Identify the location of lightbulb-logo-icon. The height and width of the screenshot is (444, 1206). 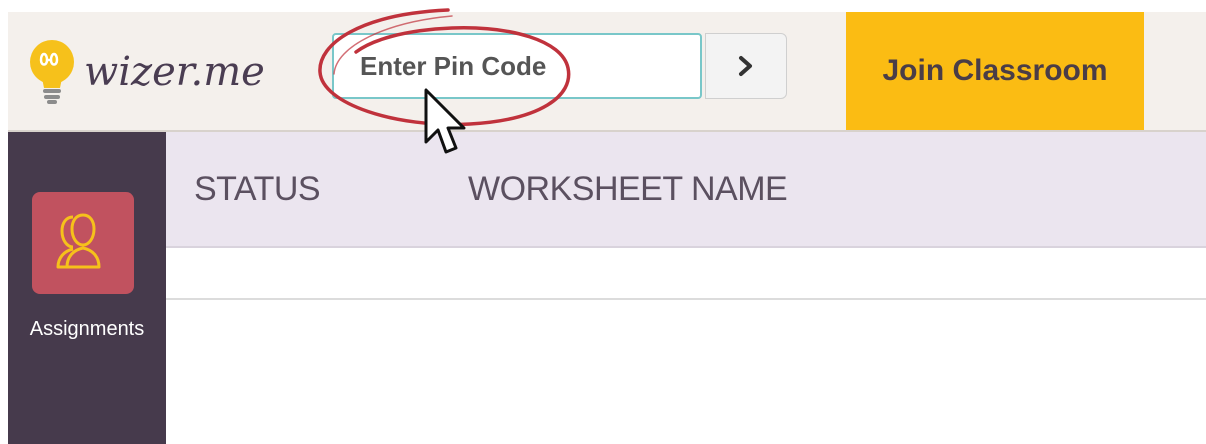
(52, 72).